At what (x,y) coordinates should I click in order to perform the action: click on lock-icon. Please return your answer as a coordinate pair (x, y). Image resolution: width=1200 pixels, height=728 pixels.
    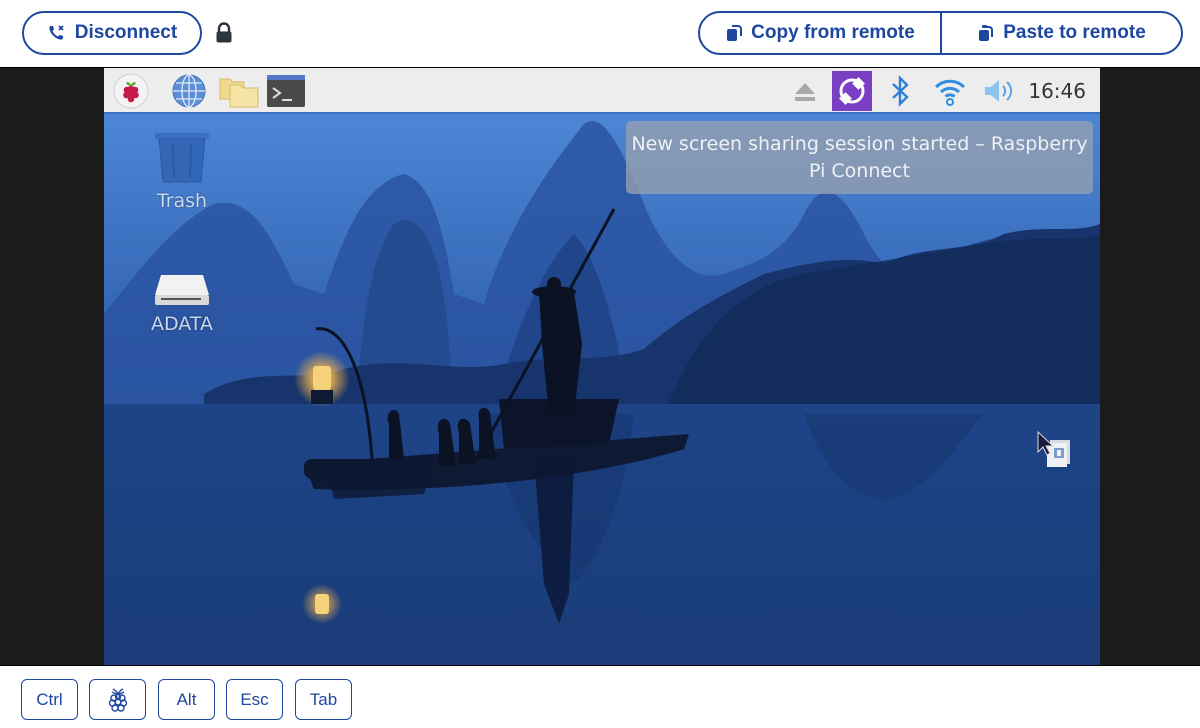
    Looking at the image, I should click on (224, 32).